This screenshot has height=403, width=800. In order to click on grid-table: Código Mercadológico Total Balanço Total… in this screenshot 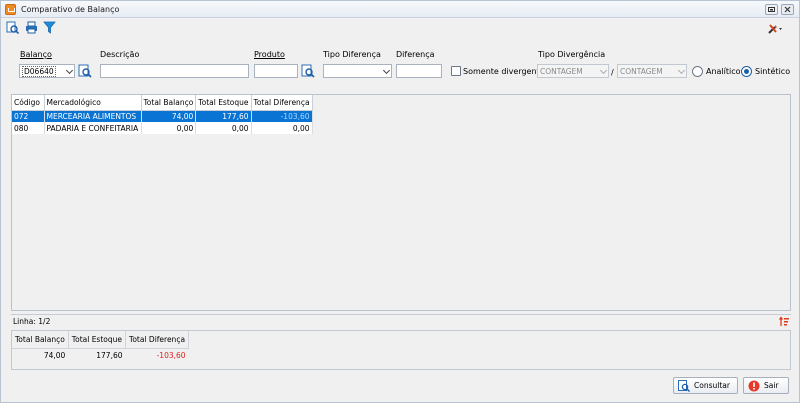, I will do `click(162, 114)`.